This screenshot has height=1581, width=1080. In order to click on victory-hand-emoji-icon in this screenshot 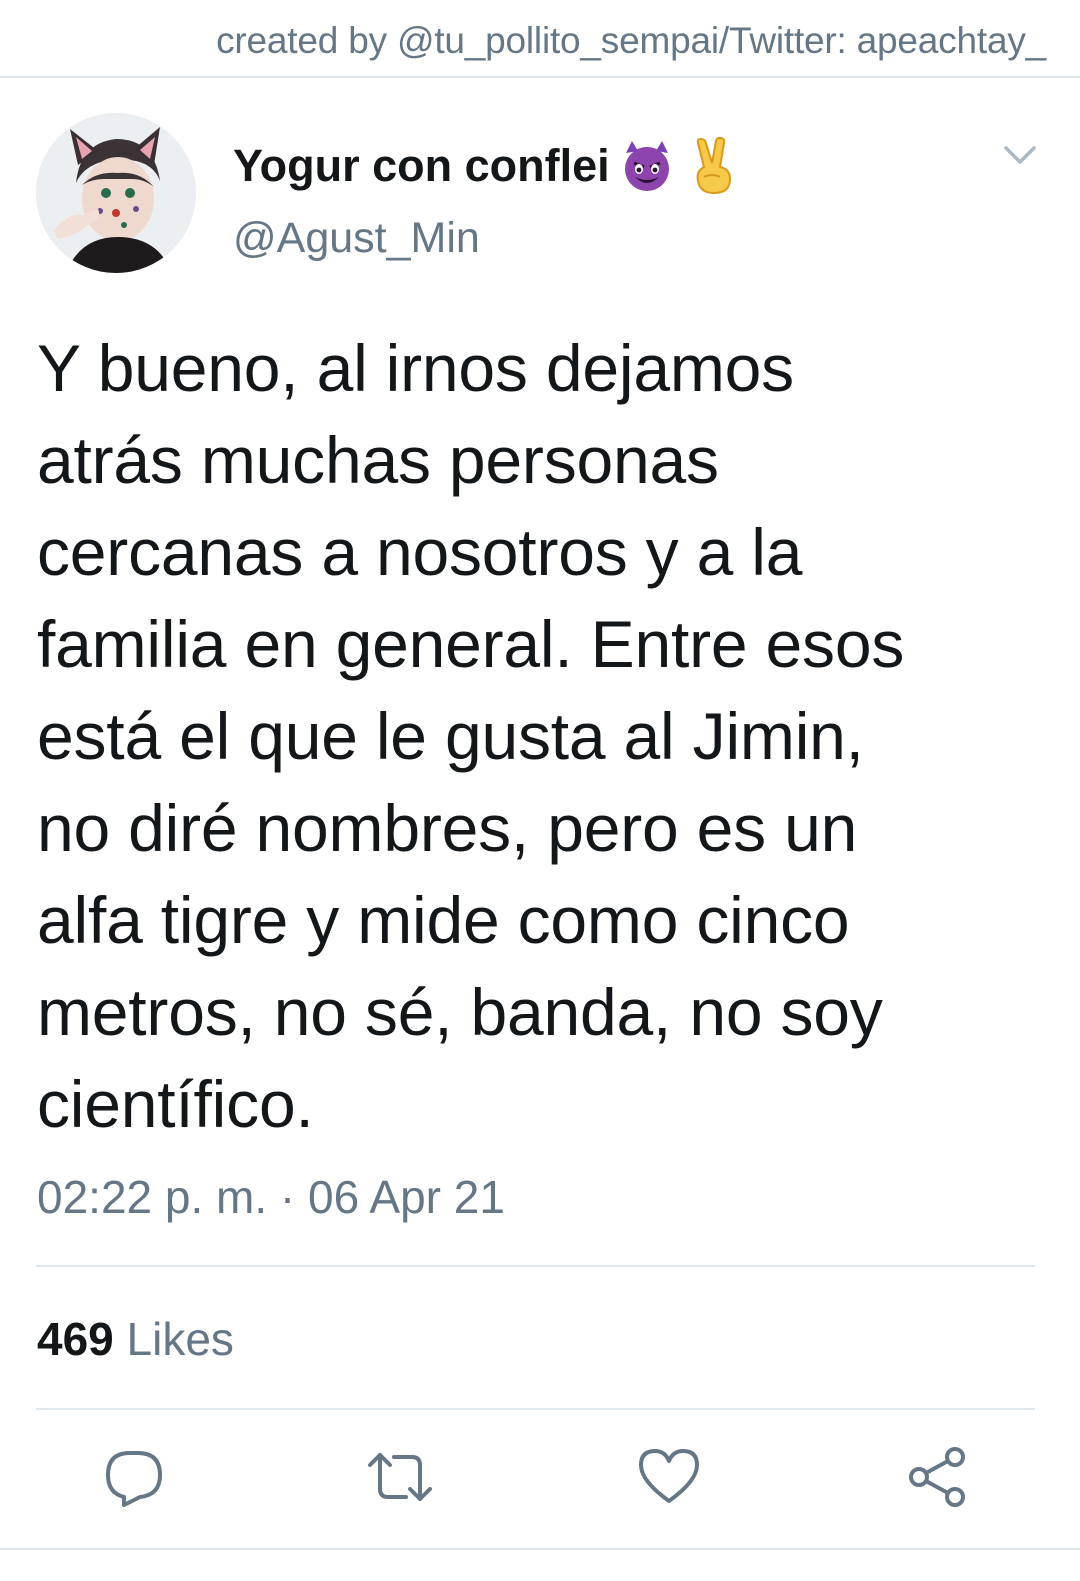, I will do `click(713, 165)`.